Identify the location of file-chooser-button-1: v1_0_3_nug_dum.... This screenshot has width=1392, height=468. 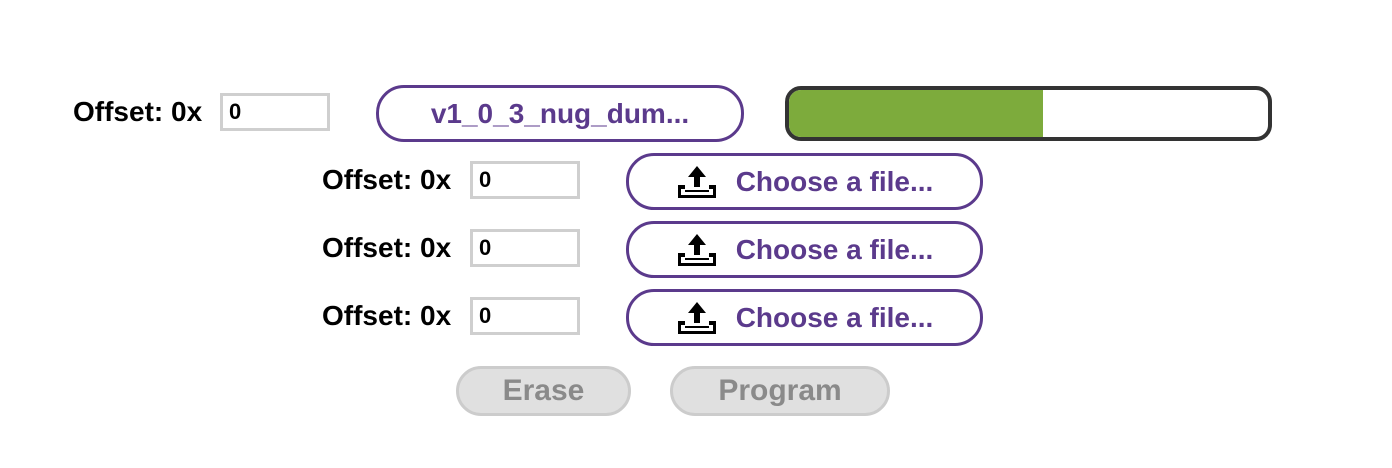
(560, 113).